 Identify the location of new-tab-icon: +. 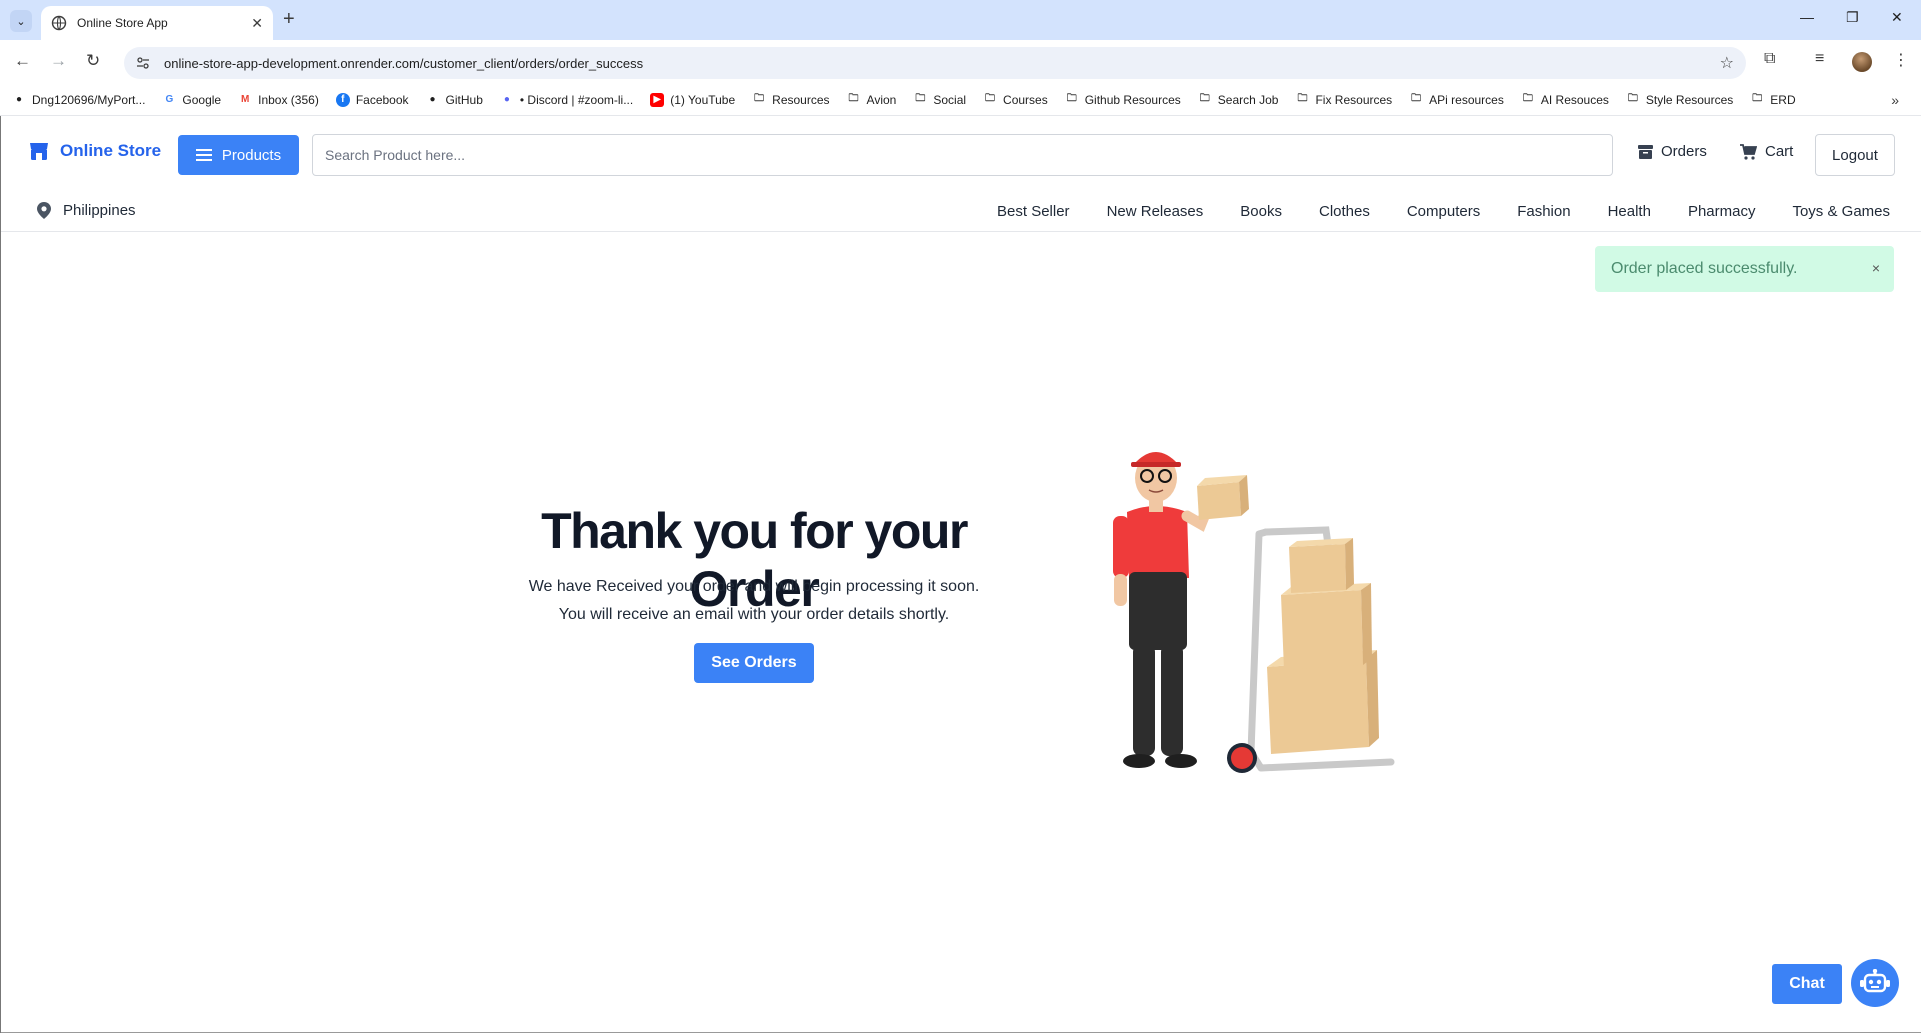
(289, 19).